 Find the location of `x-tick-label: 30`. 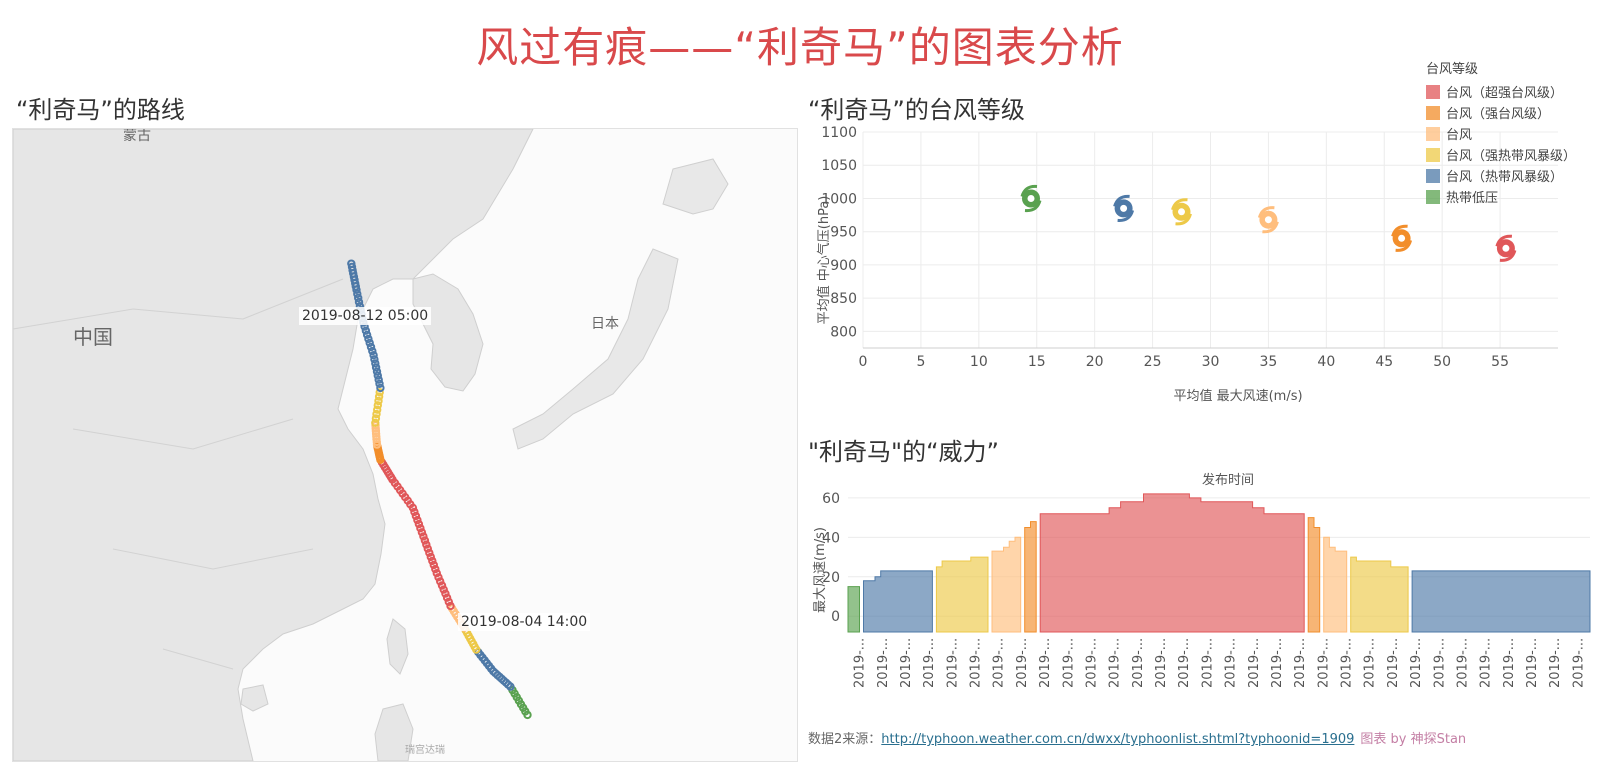

x-tick-label: 30 is located at coordinates (1211, 362).